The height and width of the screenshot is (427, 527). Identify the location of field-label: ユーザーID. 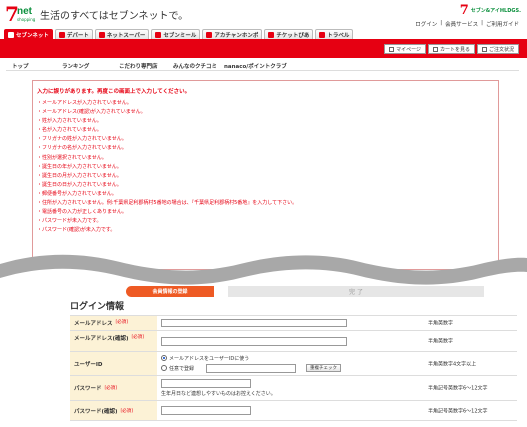
(113, 363).